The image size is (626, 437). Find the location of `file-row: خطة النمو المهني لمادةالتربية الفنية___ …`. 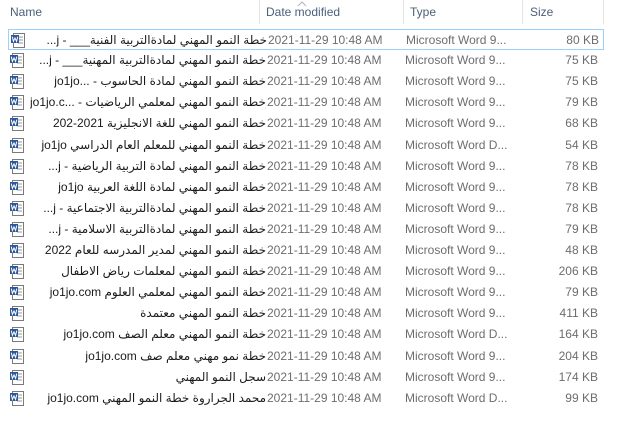

file-row: خطة النمو المهني لمادةالتربية الفنية___ … is located at coordinates (306, 39).